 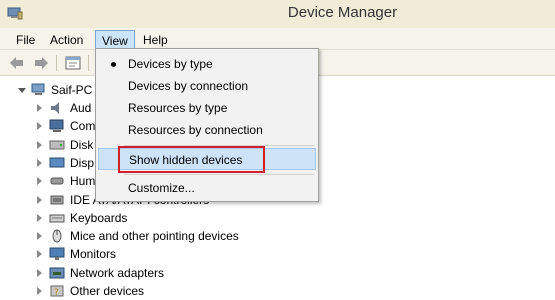 I want to click on tree-node-label: Aud, so click(x=81, y=108).